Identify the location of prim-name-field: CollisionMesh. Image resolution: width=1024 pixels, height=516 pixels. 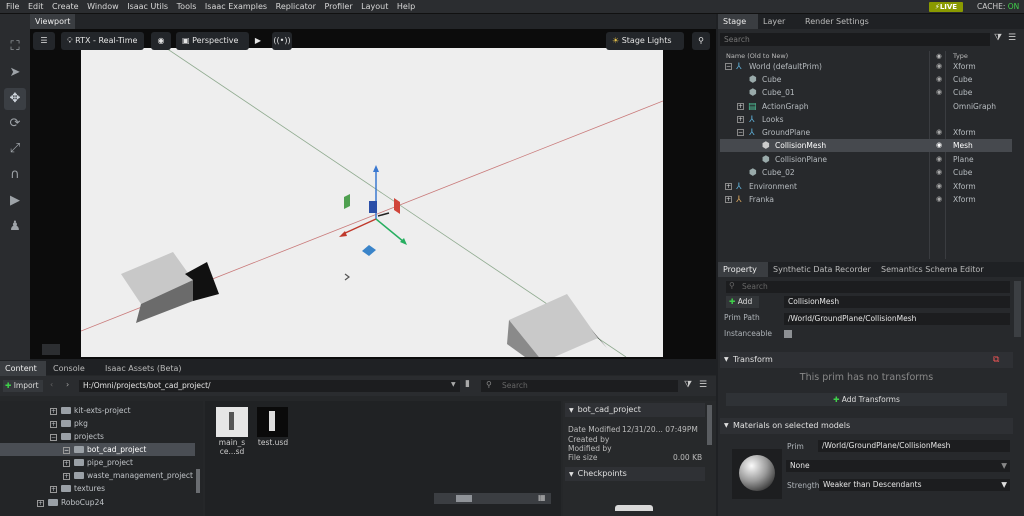
(897, 302).